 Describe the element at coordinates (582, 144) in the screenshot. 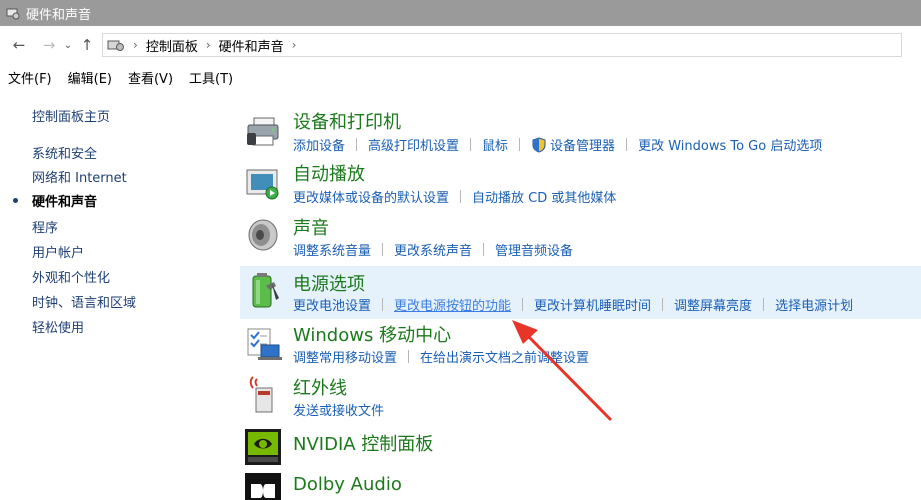

I see `link-device-manager: 设备管理器` at that location.